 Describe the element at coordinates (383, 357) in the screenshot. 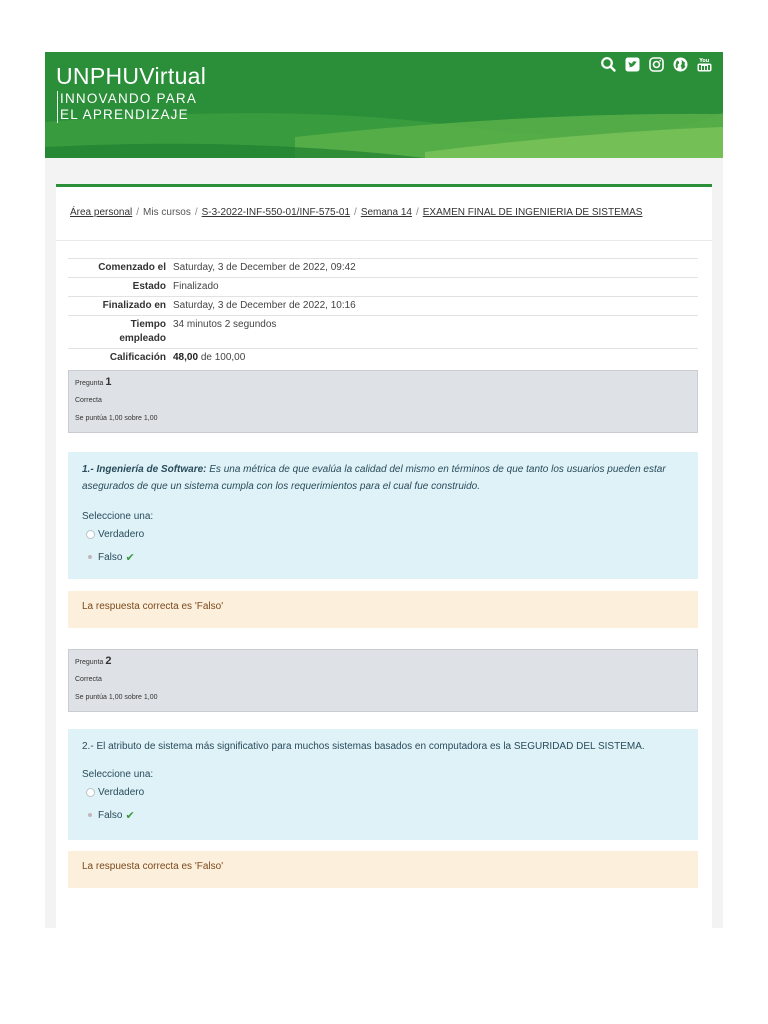

I see `summary-row-grade: Calificación 48,00 de 100,00` at that location.